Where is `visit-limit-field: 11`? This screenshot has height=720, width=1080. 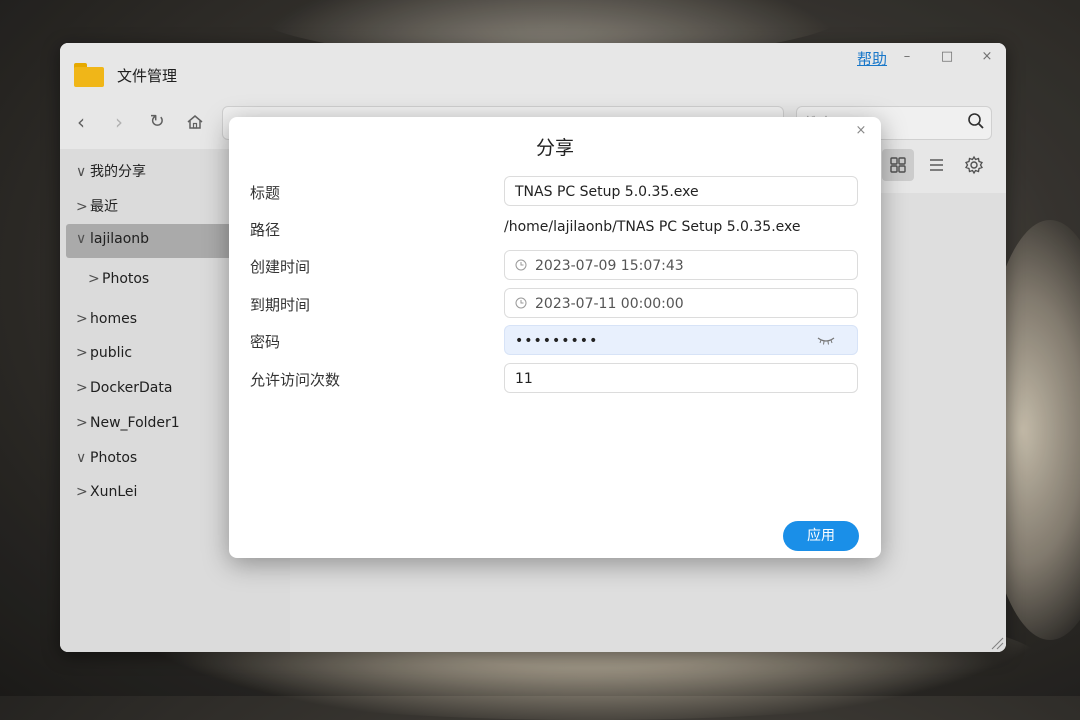 visit-limit-field: 11 is located at coordinates (681, 378).